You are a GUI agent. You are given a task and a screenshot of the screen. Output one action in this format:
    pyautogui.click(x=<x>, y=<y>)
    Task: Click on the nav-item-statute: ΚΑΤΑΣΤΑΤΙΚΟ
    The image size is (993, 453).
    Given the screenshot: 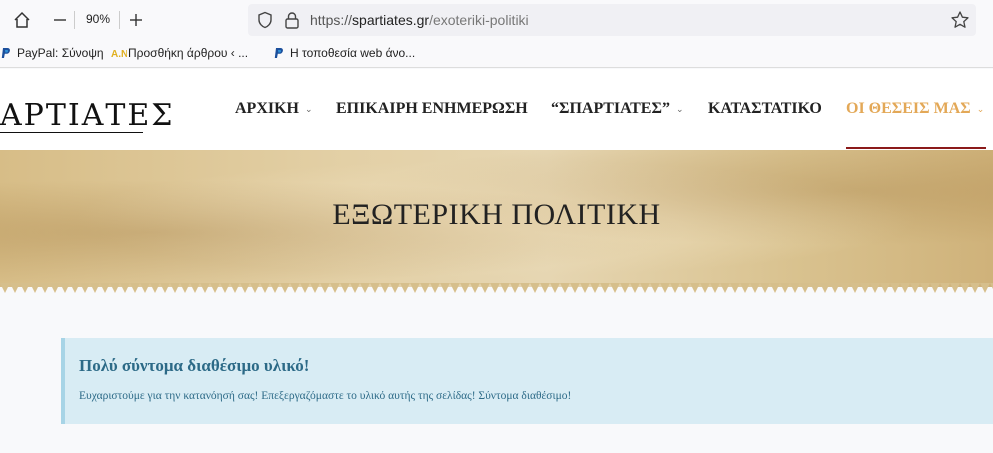 What is the action you would take?
    pyautogui.click(x=765, y=109)
    